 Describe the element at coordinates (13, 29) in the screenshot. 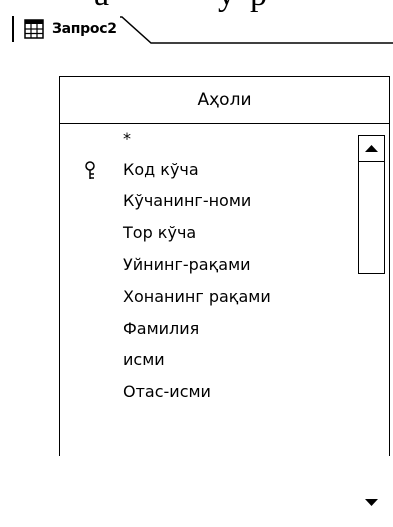

I see `tab-separator` at that location.